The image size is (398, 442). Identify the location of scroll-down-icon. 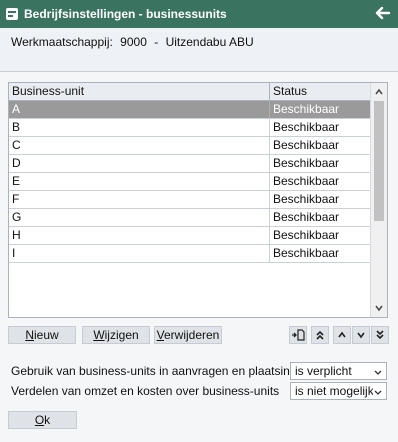
(379, 308).